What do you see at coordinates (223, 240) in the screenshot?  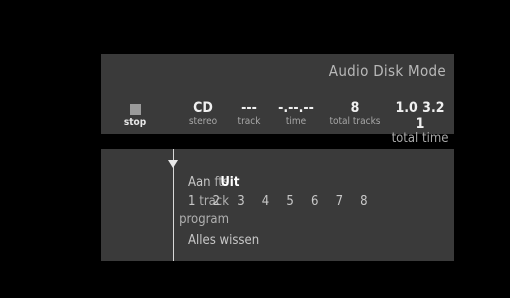 I see `clear-all-button: Alles wissen` at bounding box center [223, 240].